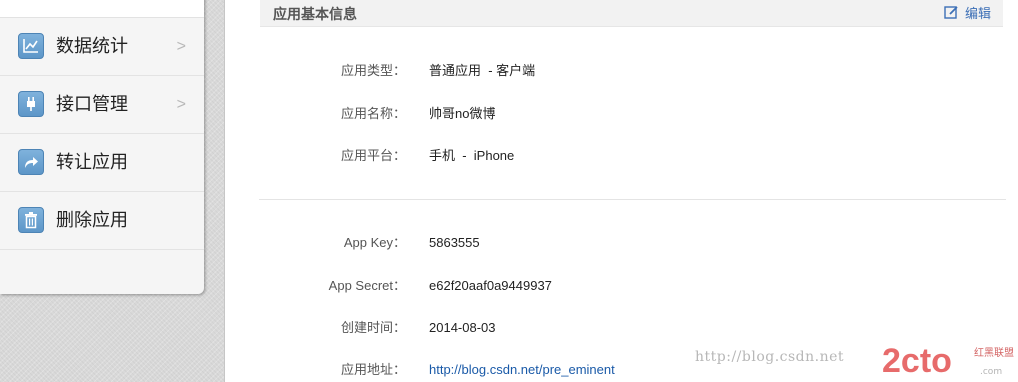 This screenshot has width=1018, height=382. I want to click on sidebar-item-label: 删除应用, so click(92, 220).